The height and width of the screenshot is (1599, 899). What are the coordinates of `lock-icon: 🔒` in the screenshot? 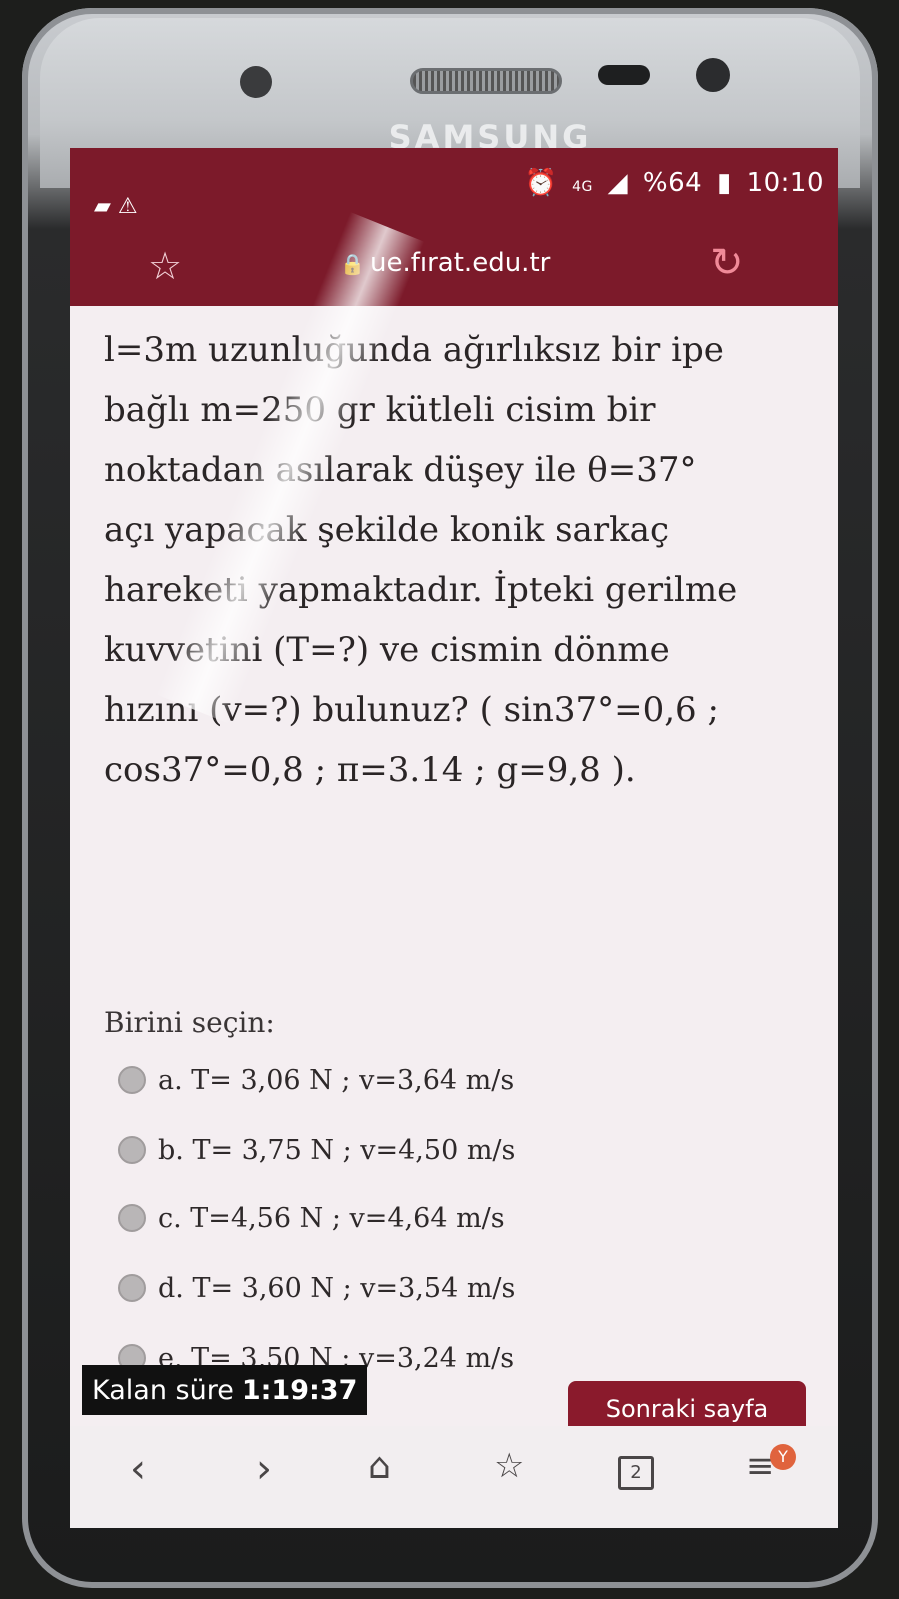 It's located at (352, 264).